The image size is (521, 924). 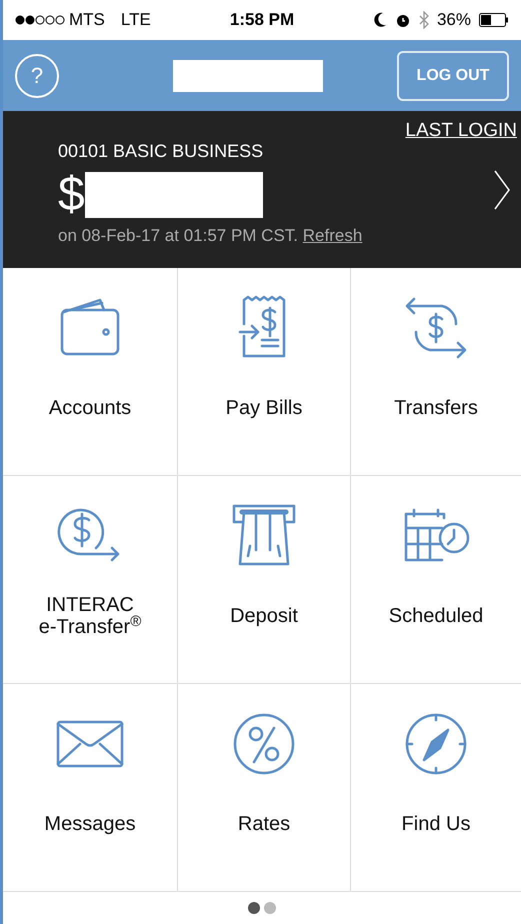 I want to click on menu-tile: Pay Bills, so click(x=264, y=372).